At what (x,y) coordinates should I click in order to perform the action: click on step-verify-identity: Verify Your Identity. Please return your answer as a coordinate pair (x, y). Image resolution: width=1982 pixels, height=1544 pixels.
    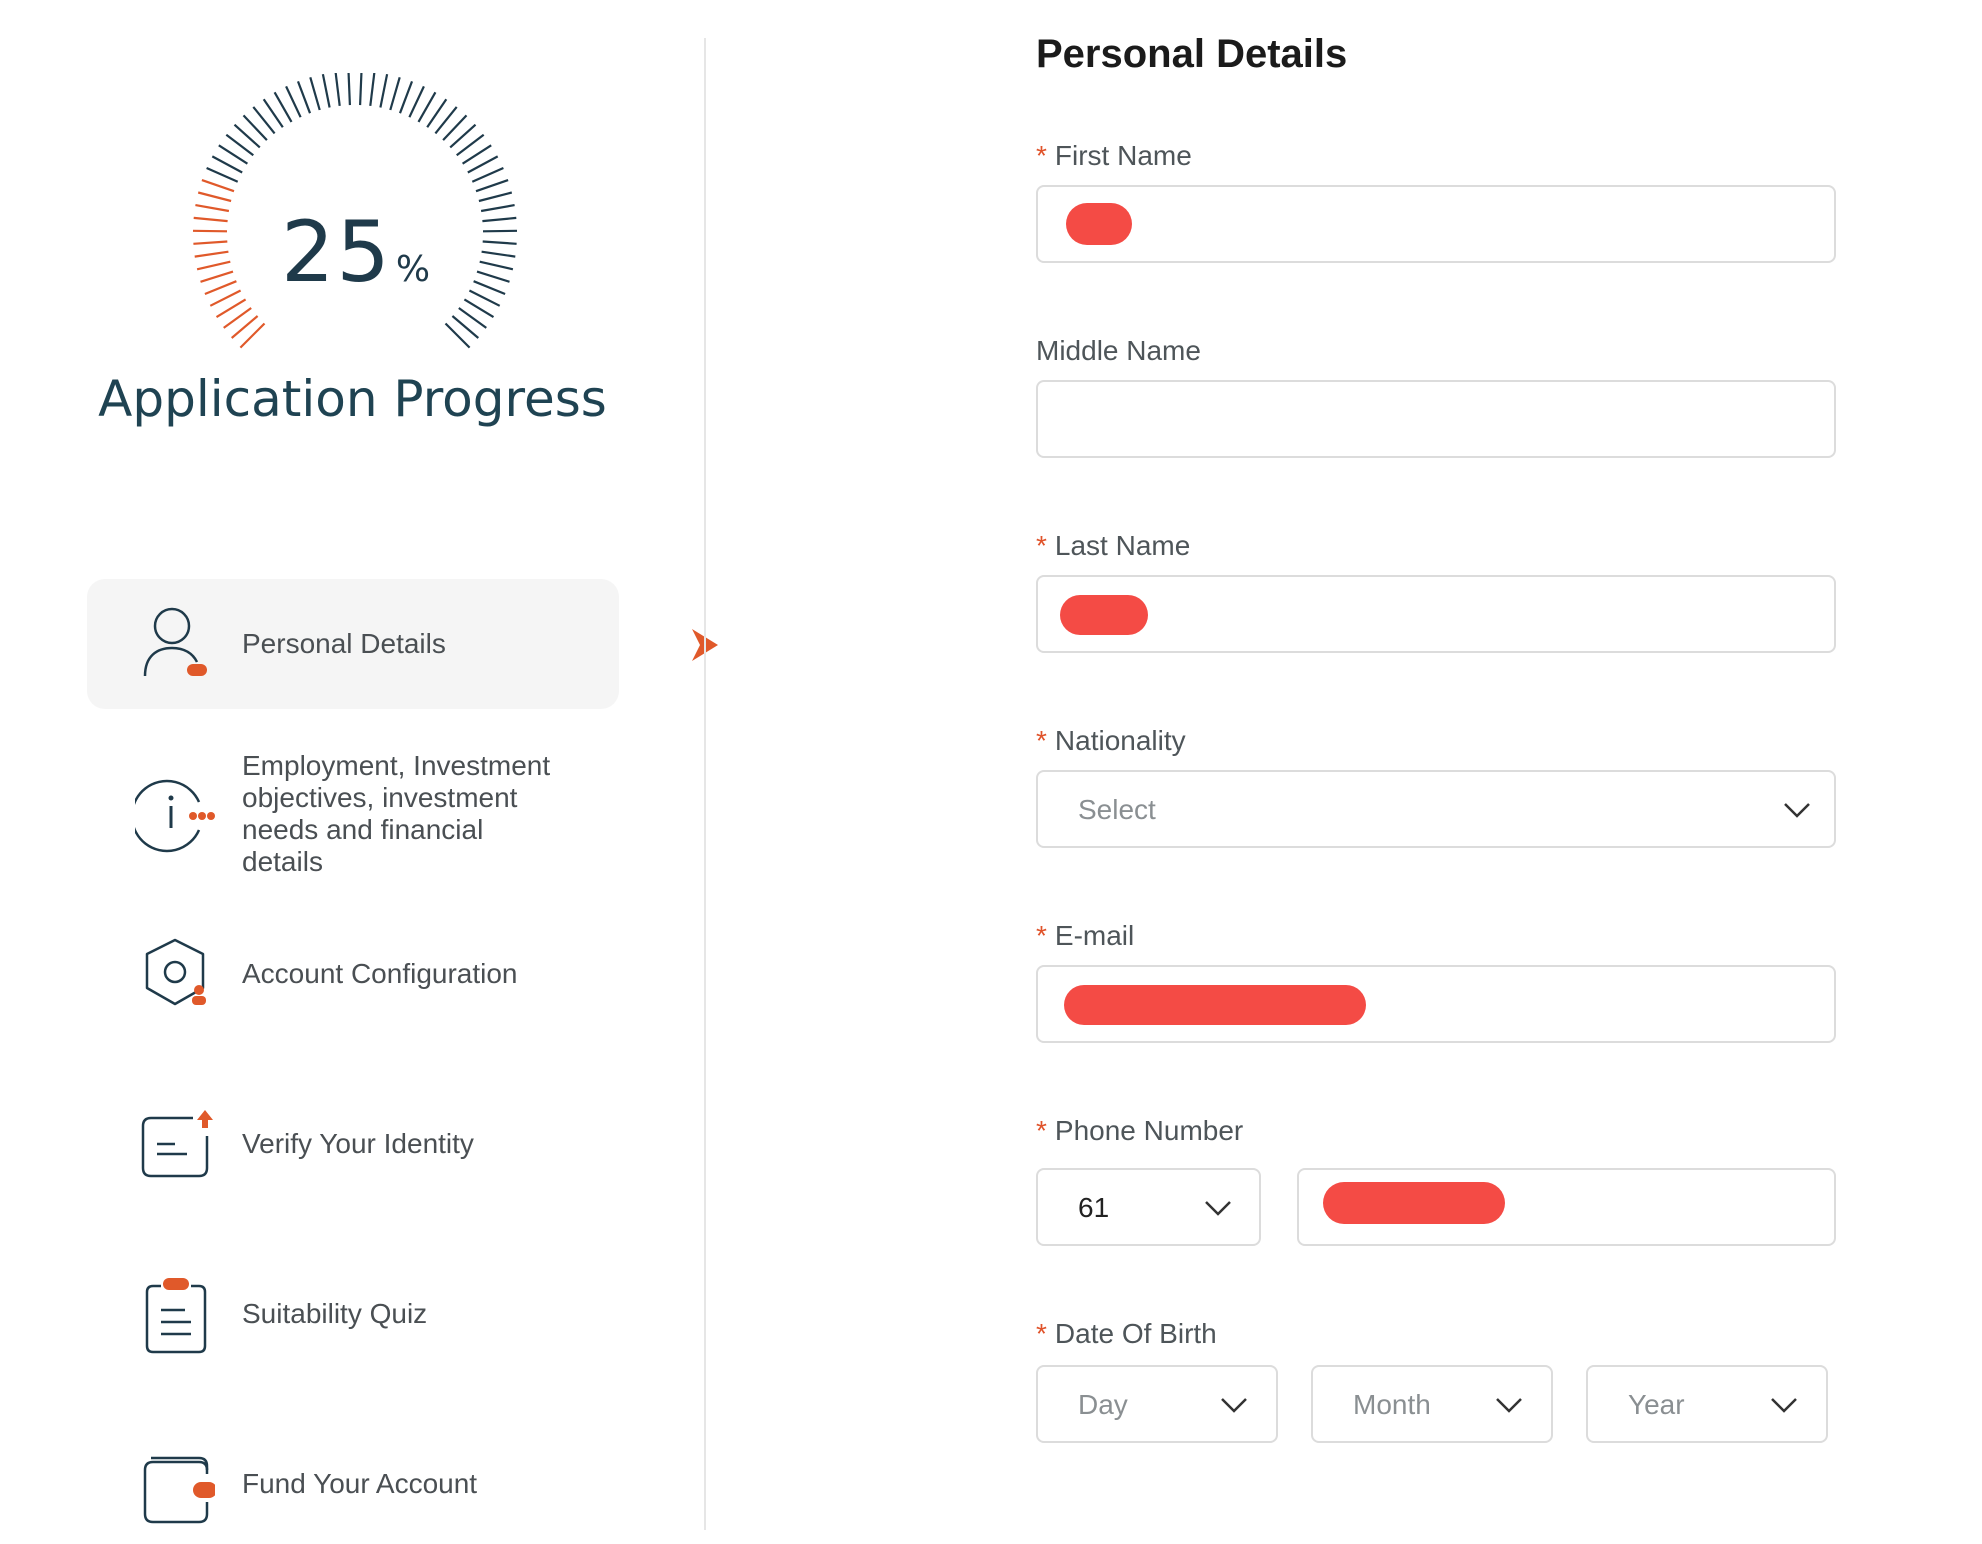
    Looking at the image, I should click on (353, 1144).